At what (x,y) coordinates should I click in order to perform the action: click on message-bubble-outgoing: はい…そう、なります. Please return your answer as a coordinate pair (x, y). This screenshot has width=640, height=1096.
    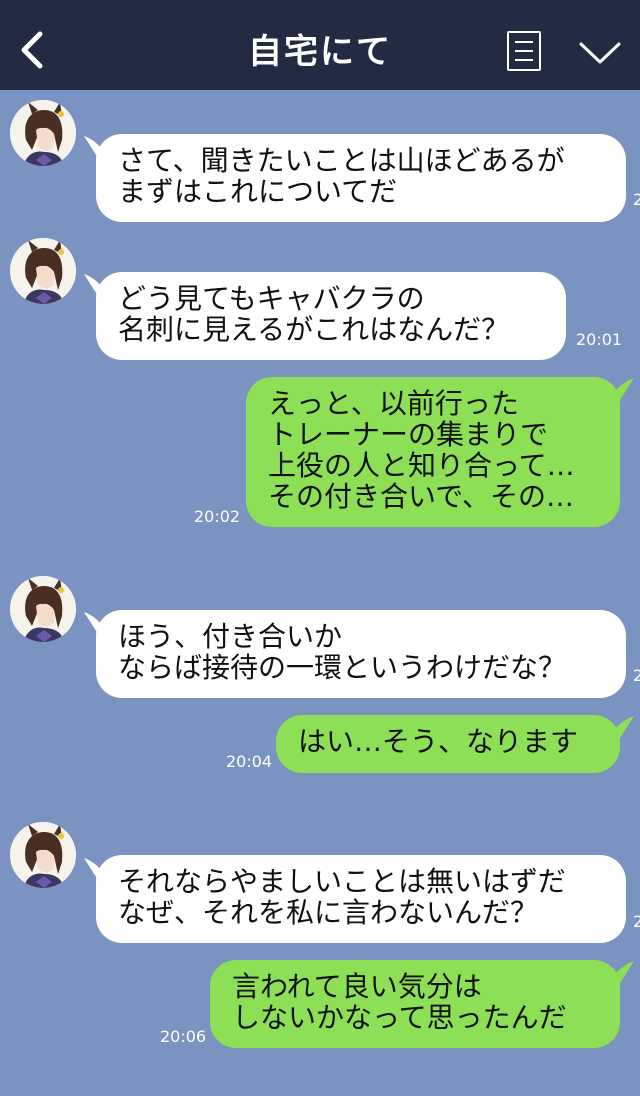
    Looking at the image, I should click on (448, 744).